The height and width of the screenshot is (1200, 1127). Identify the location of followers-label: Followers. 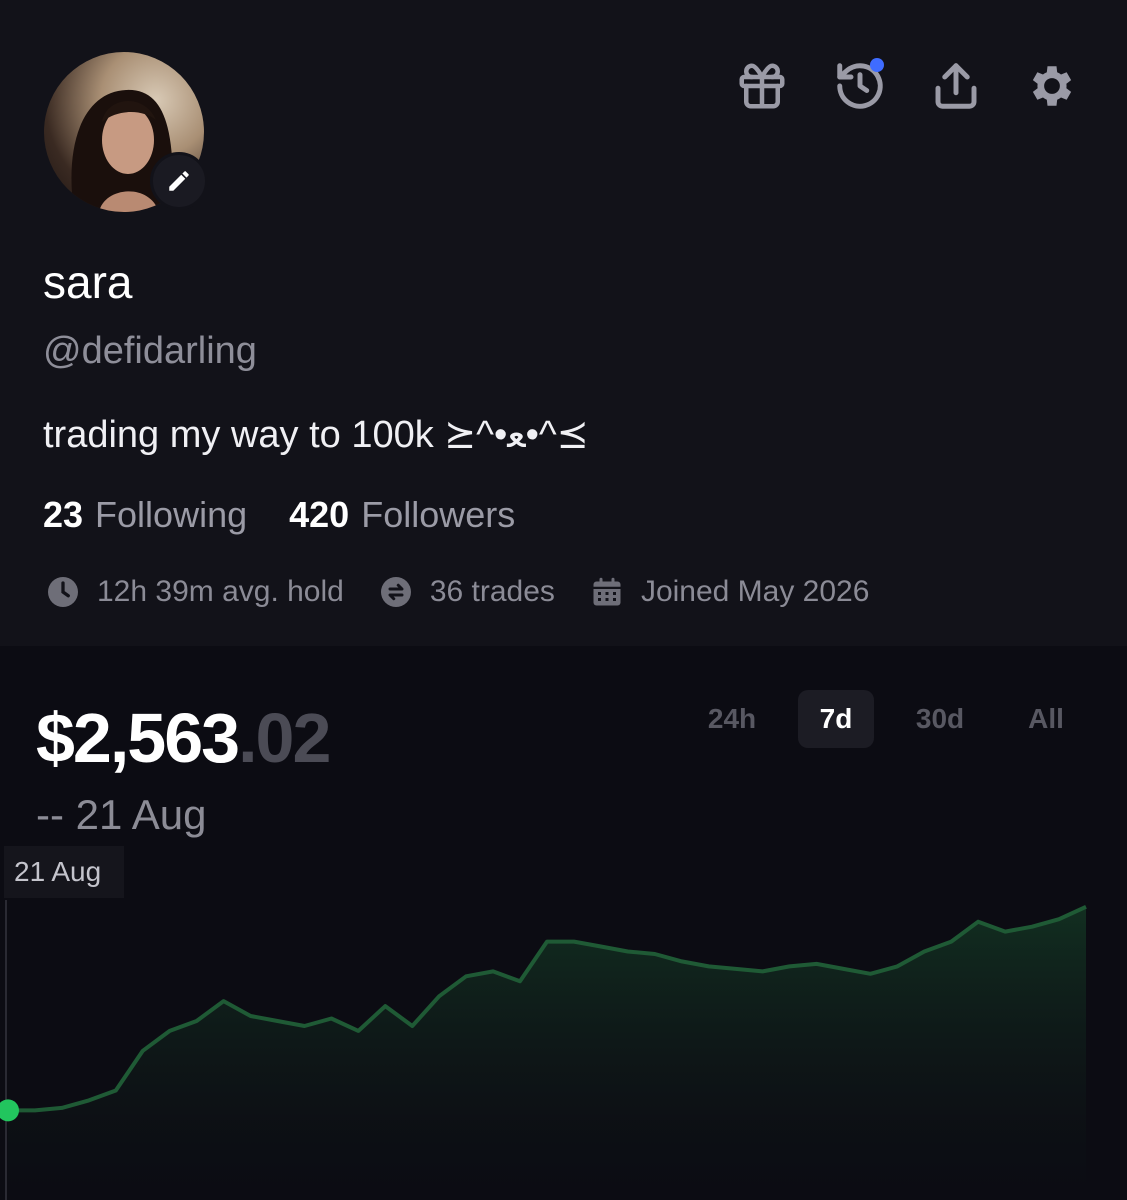
(438, 514).